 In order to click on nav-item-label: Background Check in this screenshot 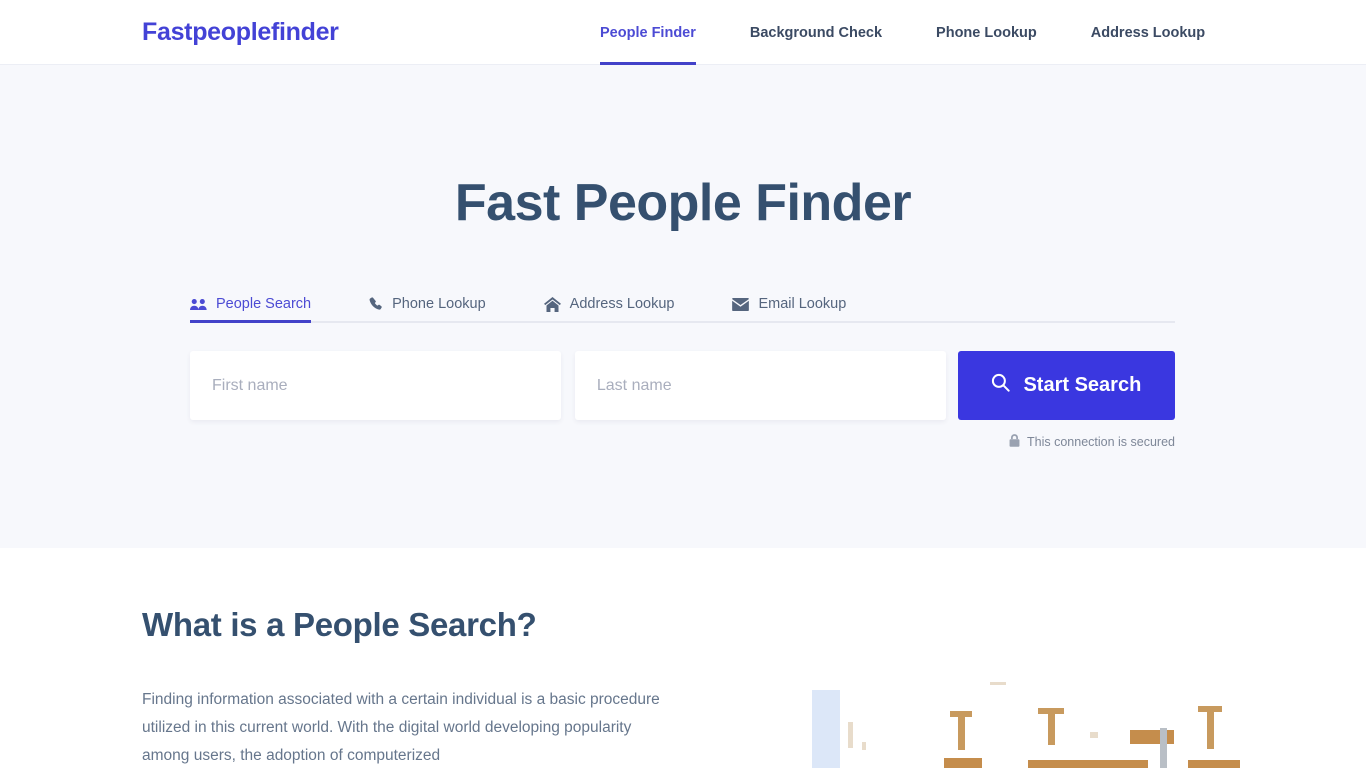, I will do `click(816, 32)`.